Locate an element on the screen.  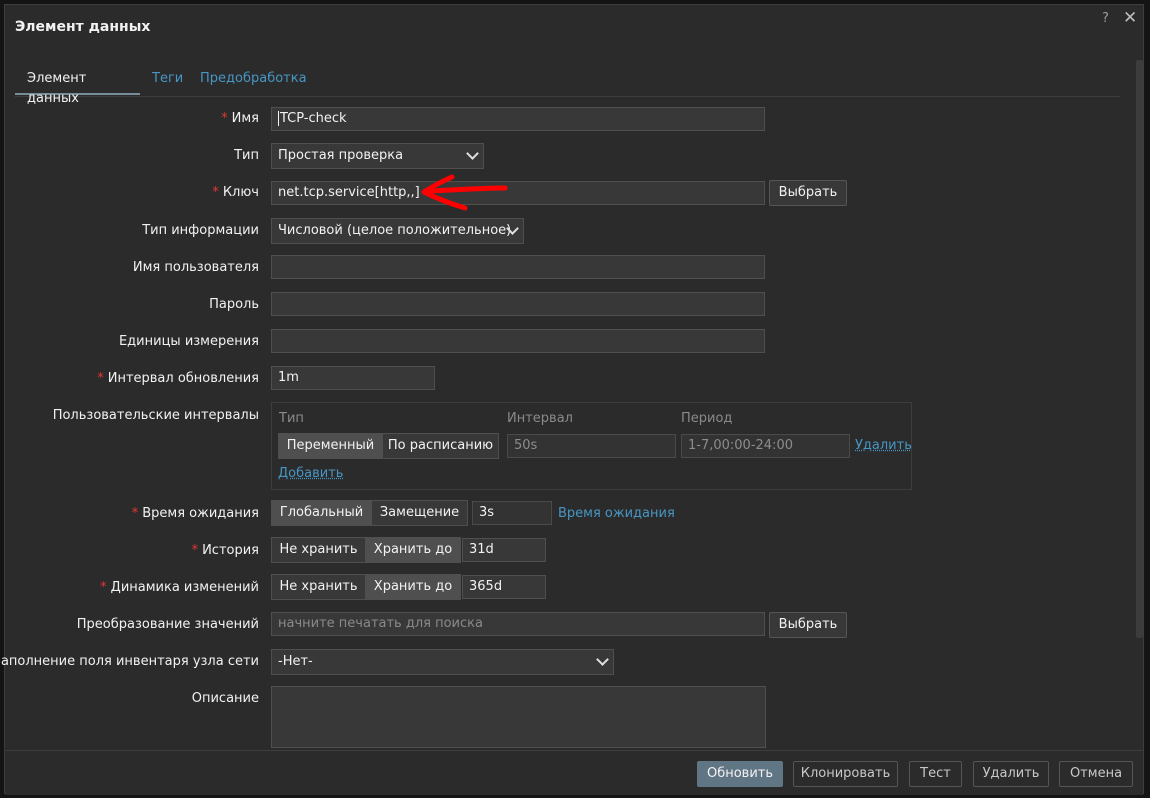
history-keep-toggle: Хранить до is located at coordinates (413, 550).